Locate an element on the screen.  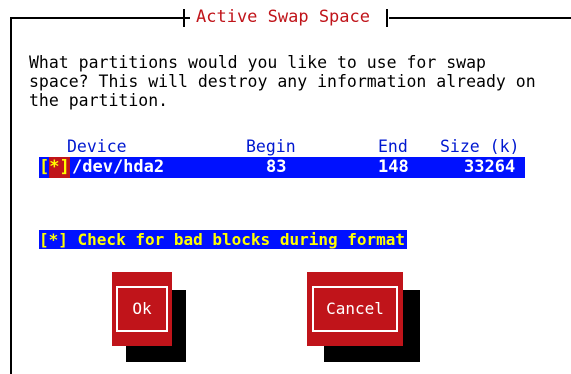
partition-begin: 83 is located at coordinates (276, 167).